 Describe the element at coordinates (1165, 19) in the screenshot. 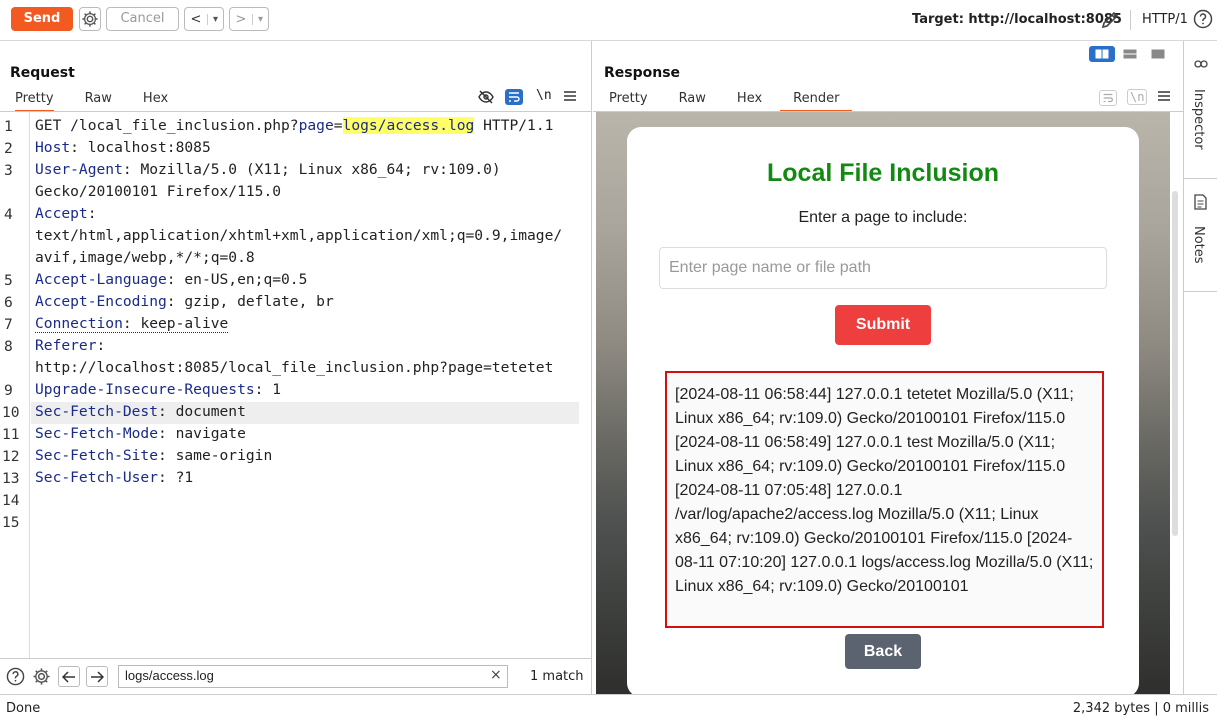

I see `protocol-selector: HTTP/1` at that location.